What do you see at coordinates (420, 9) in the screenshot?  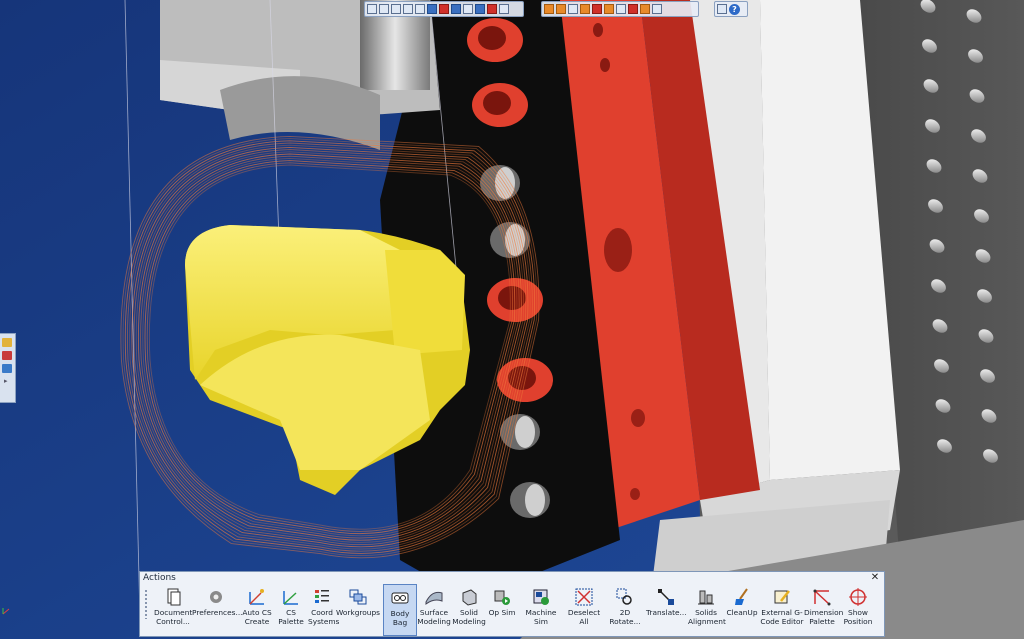 I see `view-frame-icon` at bounding box center [420, 9].